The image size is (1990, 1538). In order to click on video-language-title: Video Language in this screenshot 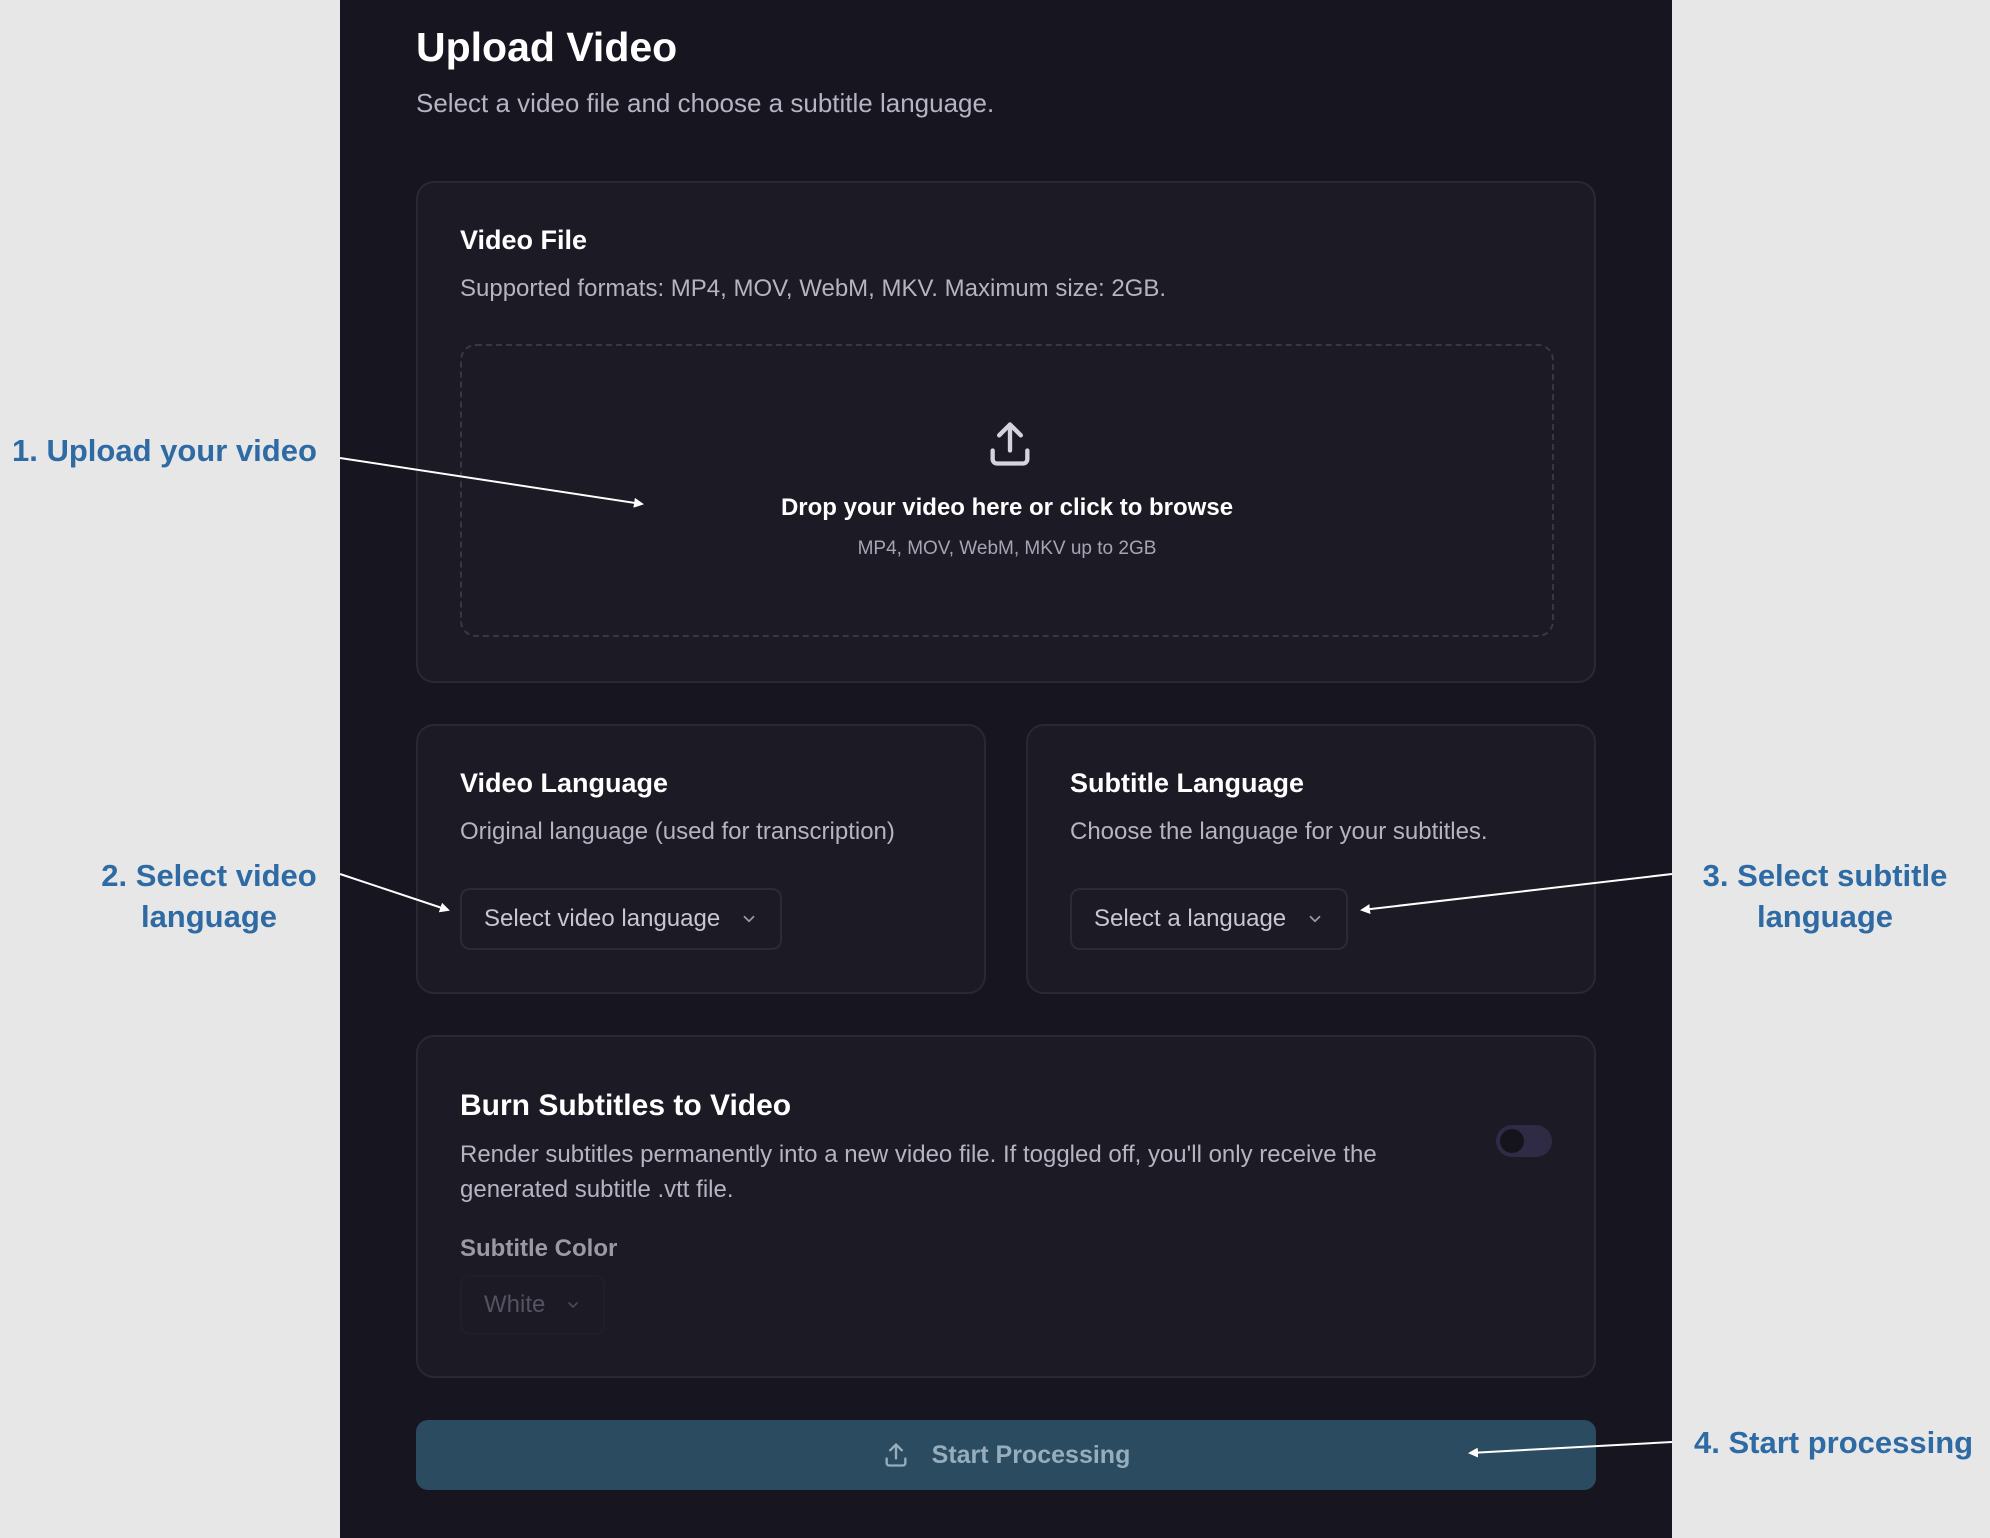, I will do `click(564, 783)`.